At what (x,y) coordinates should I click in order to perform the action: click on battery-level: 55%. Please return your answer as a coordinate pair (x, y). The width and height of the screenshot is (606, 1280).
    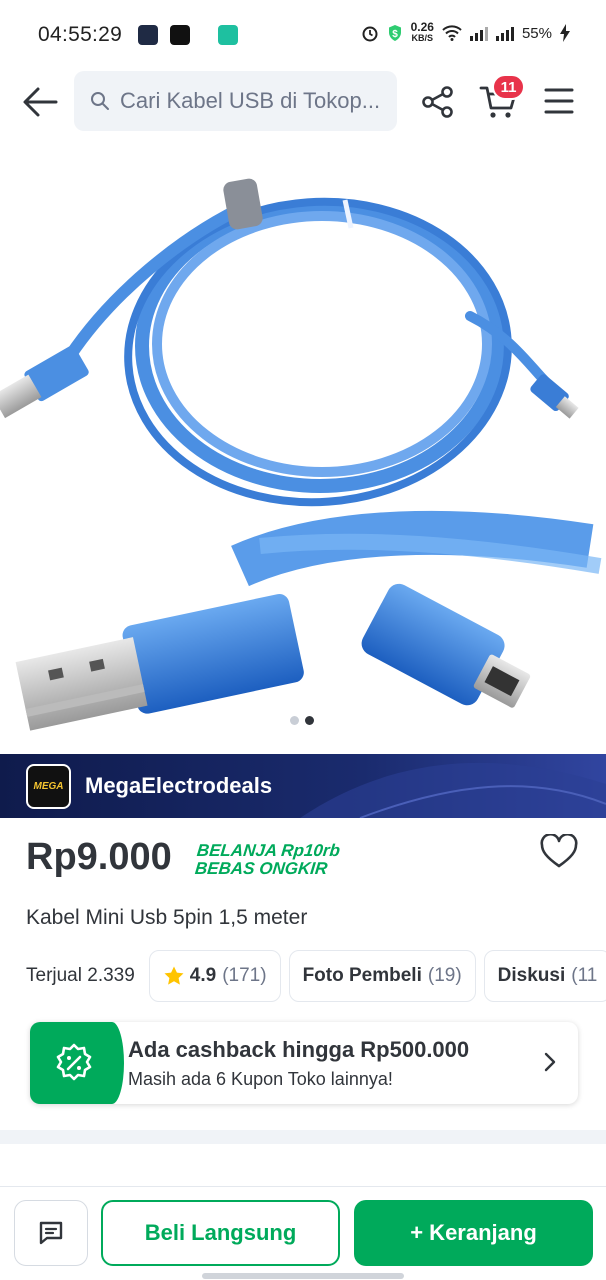
    Looking at the image, I should click on (536, 33).